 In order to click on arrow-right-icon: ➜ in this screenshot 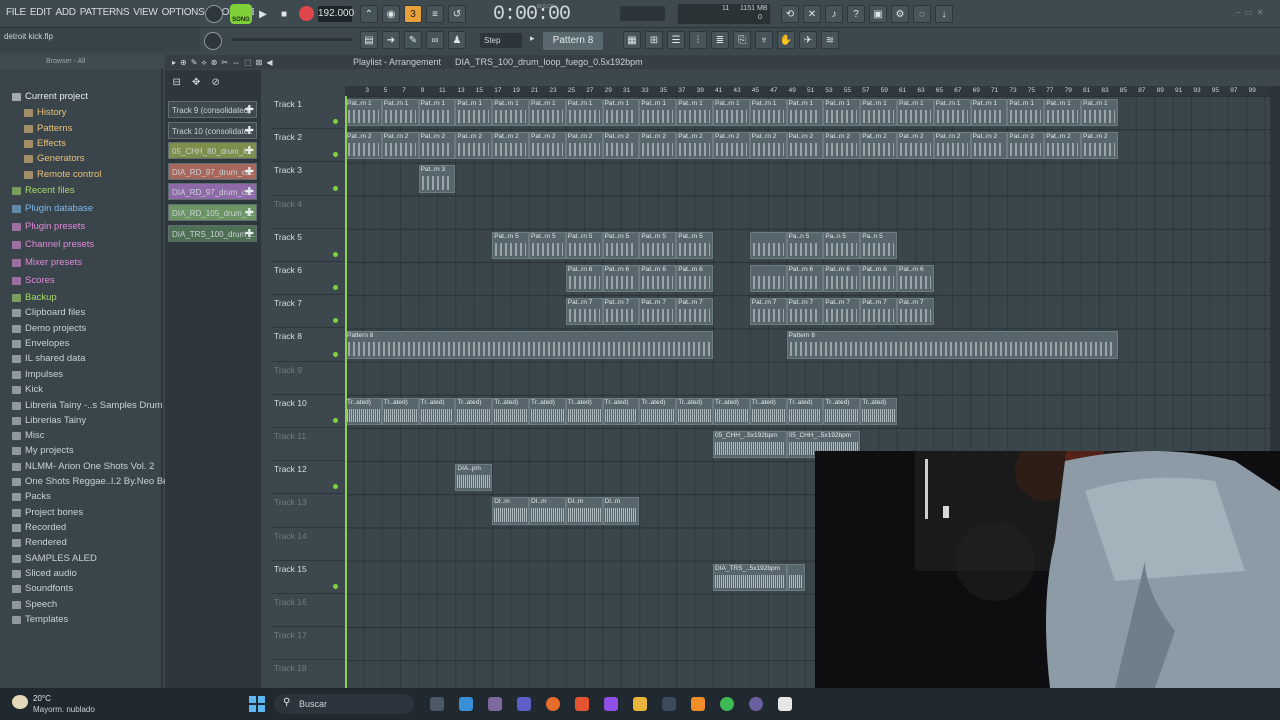, I will do `click(391, 40)`.